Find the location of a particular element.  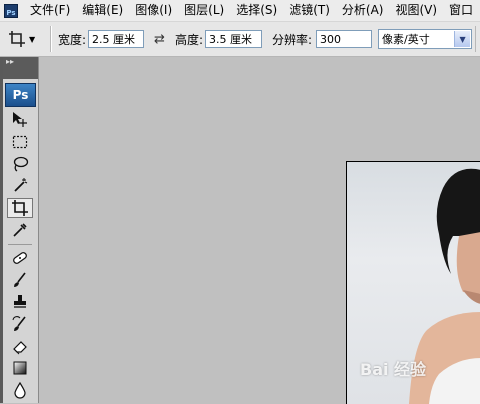

clone-stamp-tool is located at coordinates (20, 302).